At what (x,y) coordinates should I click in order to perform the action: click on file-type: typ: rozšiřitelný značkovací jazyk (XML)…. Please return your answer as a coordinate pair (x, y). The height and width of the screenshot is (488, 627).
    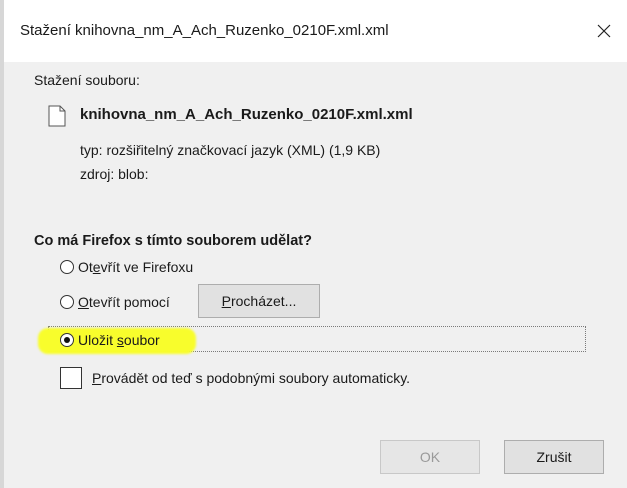
    Looking at the image, I should click on (230, 150).